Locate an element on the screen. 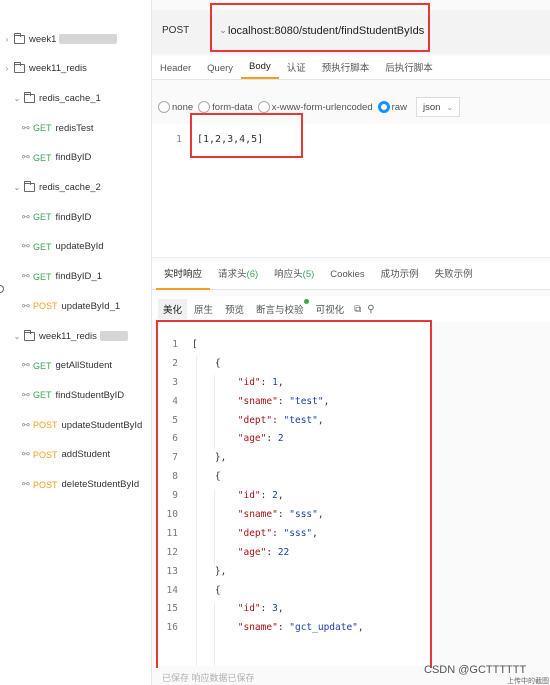 This screenshot has height=685, width=550. sidebar-request-item: ⚯ GET updateById is located at coordinates (63, 247).